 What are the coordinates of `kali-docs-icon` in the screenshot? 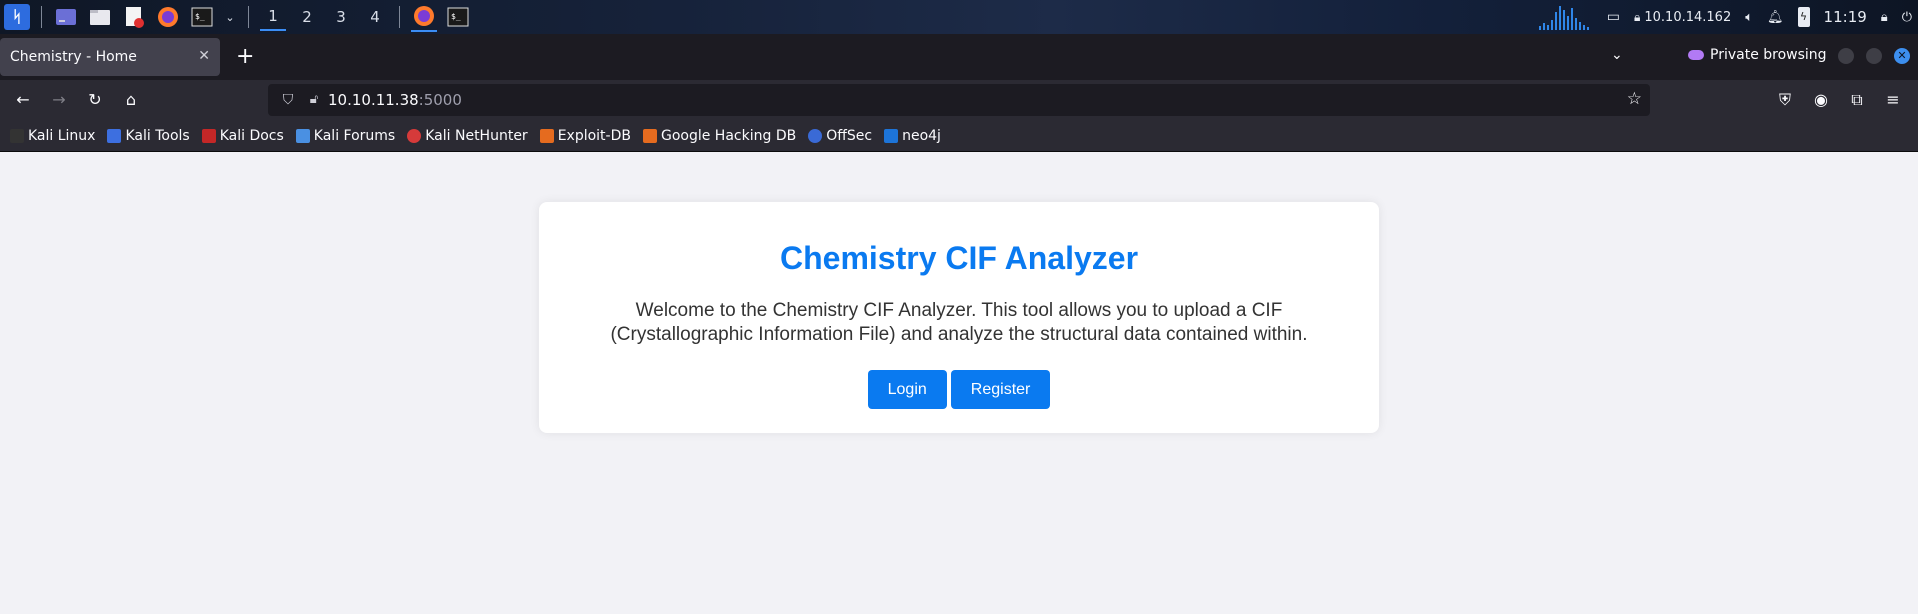 It's located at (208, 135).